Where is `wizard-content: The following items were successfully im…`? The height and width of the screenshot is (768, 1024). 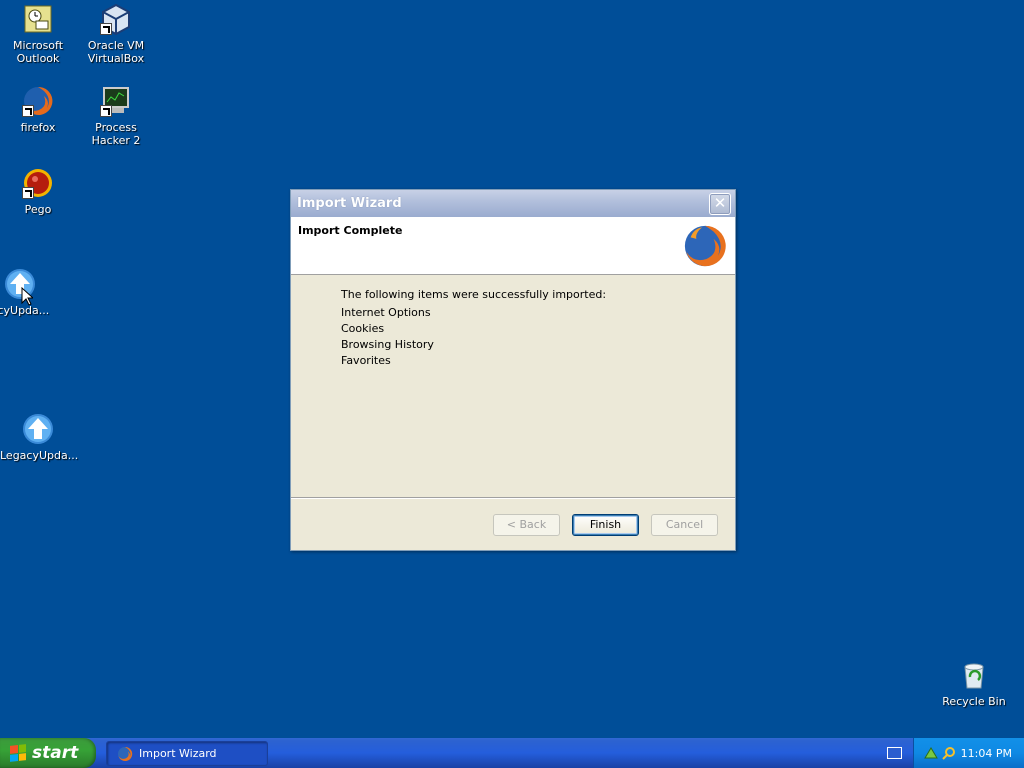
wizard-content: The following items were successfully im… is located at coordinates (513, 386).